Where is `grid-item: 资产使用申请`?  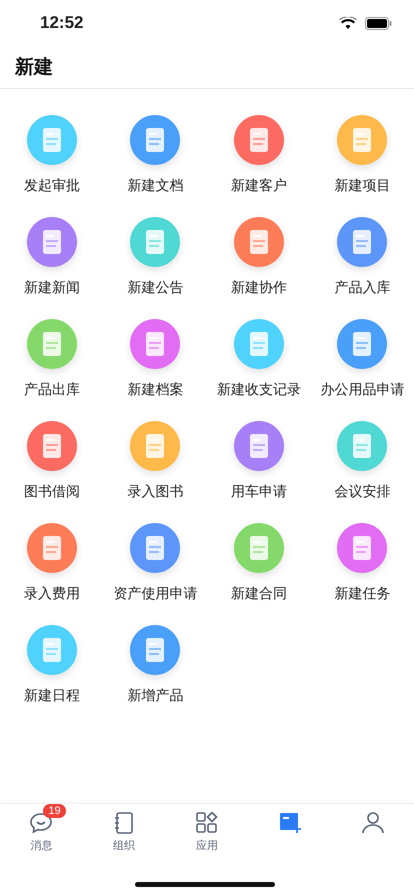
grid-item: 资产使用申请 is located at coordinates (155, 563).